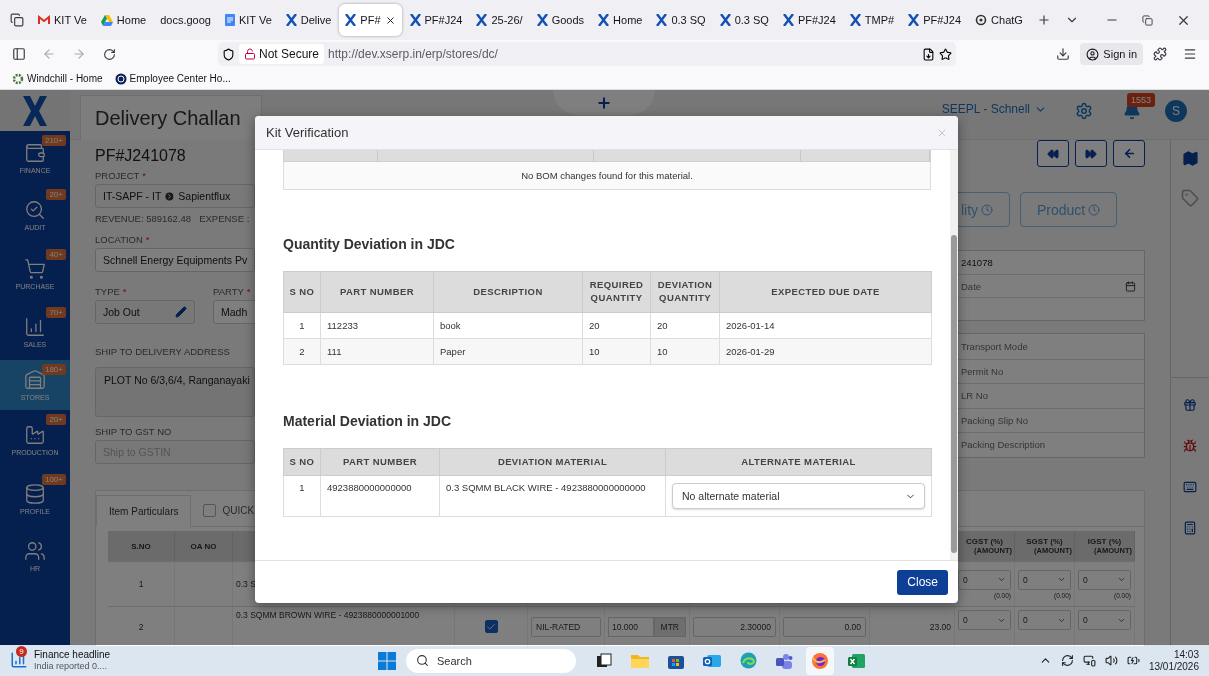  Describe the element at coordinates (954, 355) in the screenshot. I see `scrollbar` at that location.